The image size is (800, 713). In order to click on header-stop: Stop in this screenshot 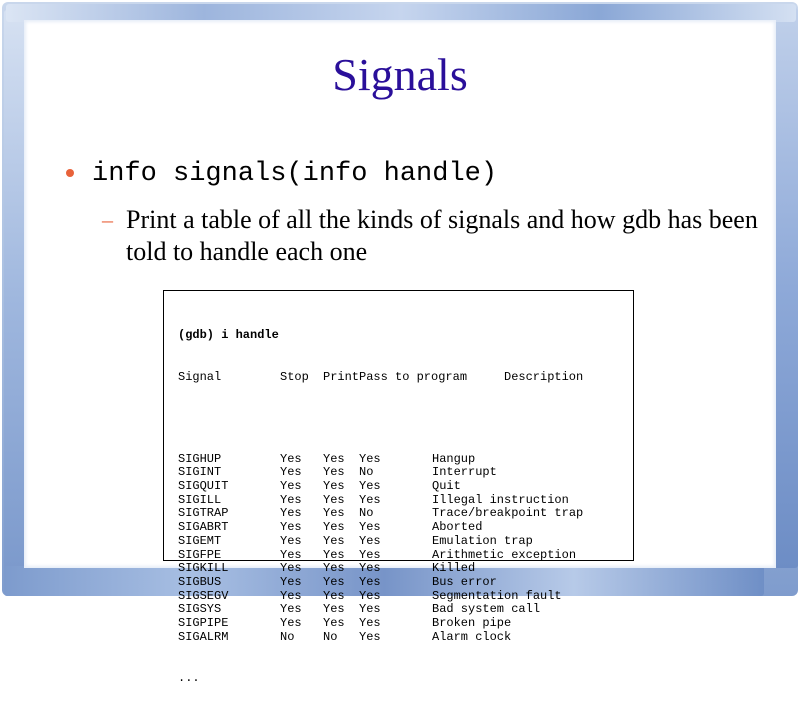, I will do `click(294, 376)`.